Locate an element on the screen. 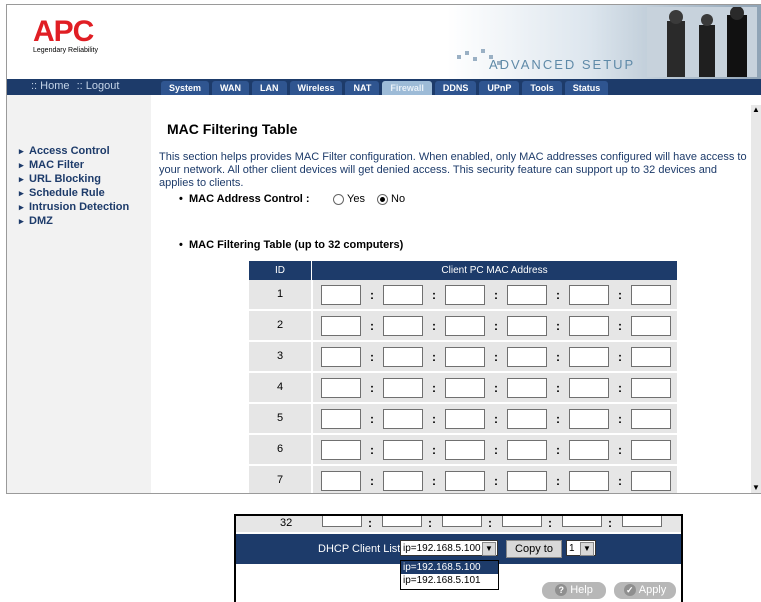  sidebar-item-dmz: ▸ DMZ is located at coordinates (36, 221).